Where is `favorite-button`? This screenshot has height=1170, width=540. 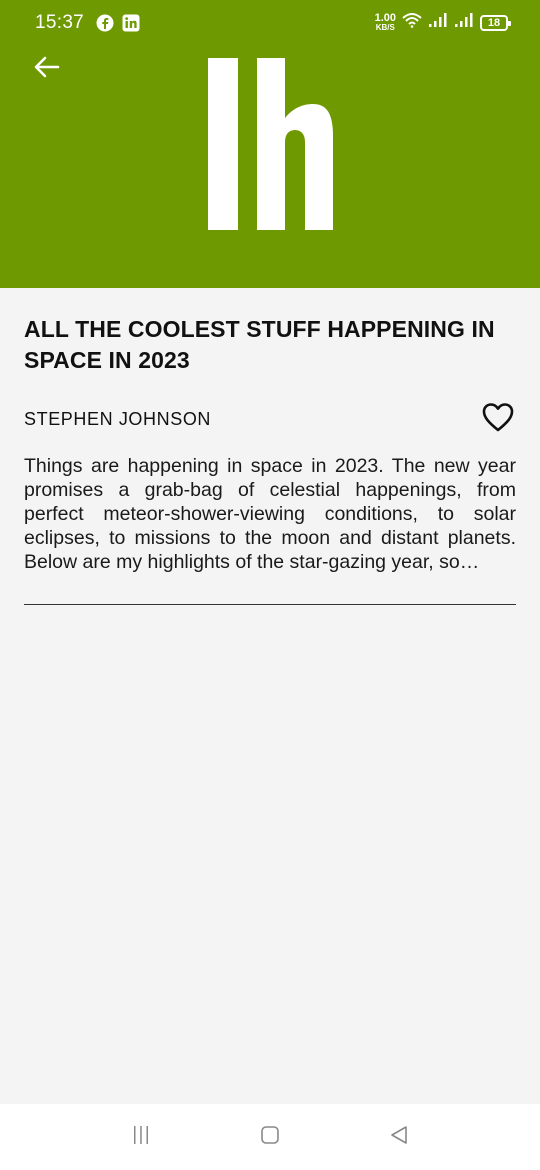
favorite-button is located at coordinates (498, 419).